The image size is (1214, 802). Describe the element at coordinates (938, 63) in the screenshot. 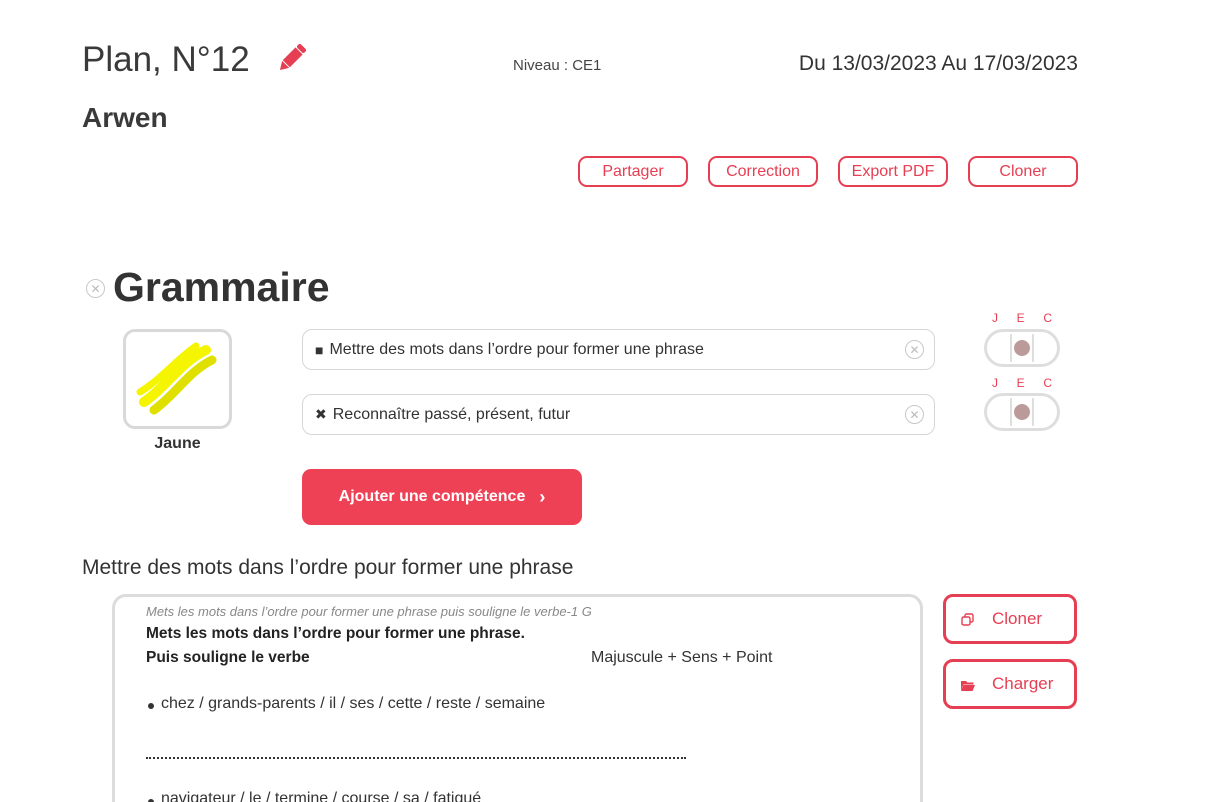

I see `date-range: Du 13/03/2023 Au 17/03/2023` at that location.